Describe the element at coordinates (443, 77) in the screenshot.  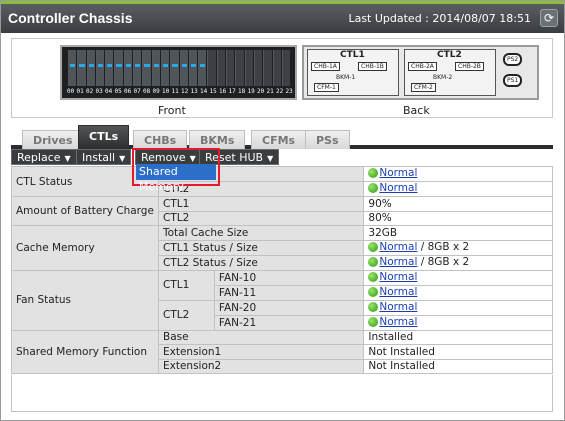
I see `bkm-2: BKM-2` at that location.